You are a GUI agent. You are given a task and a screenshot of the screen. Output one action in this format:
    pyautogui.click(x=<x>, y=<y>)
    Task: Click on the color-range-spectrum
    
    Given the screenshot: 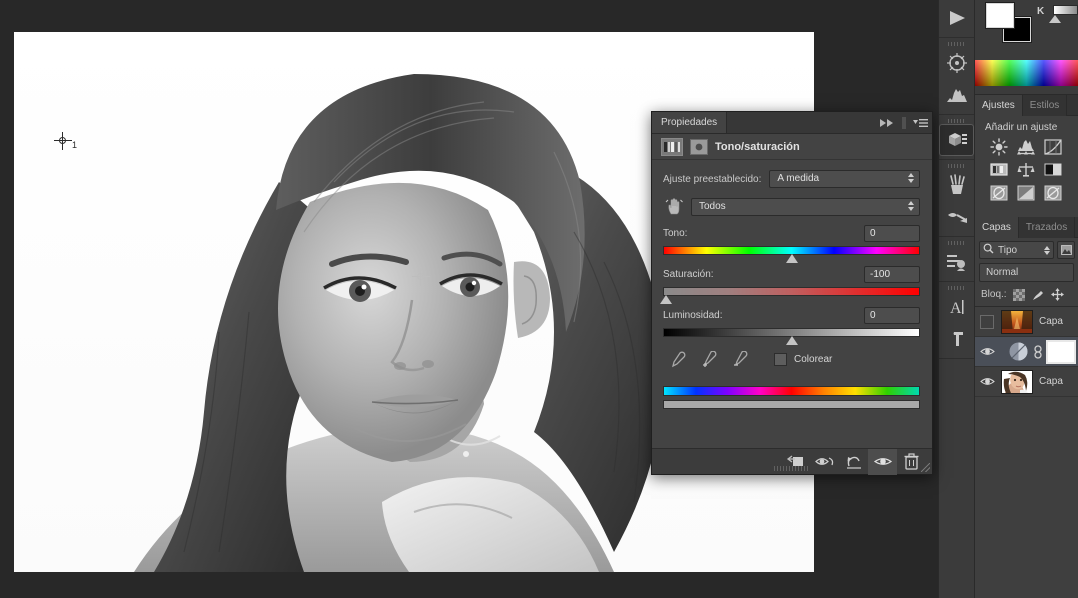 What is the action you would take?
    pyautogui.click(x=791, y=391)
    